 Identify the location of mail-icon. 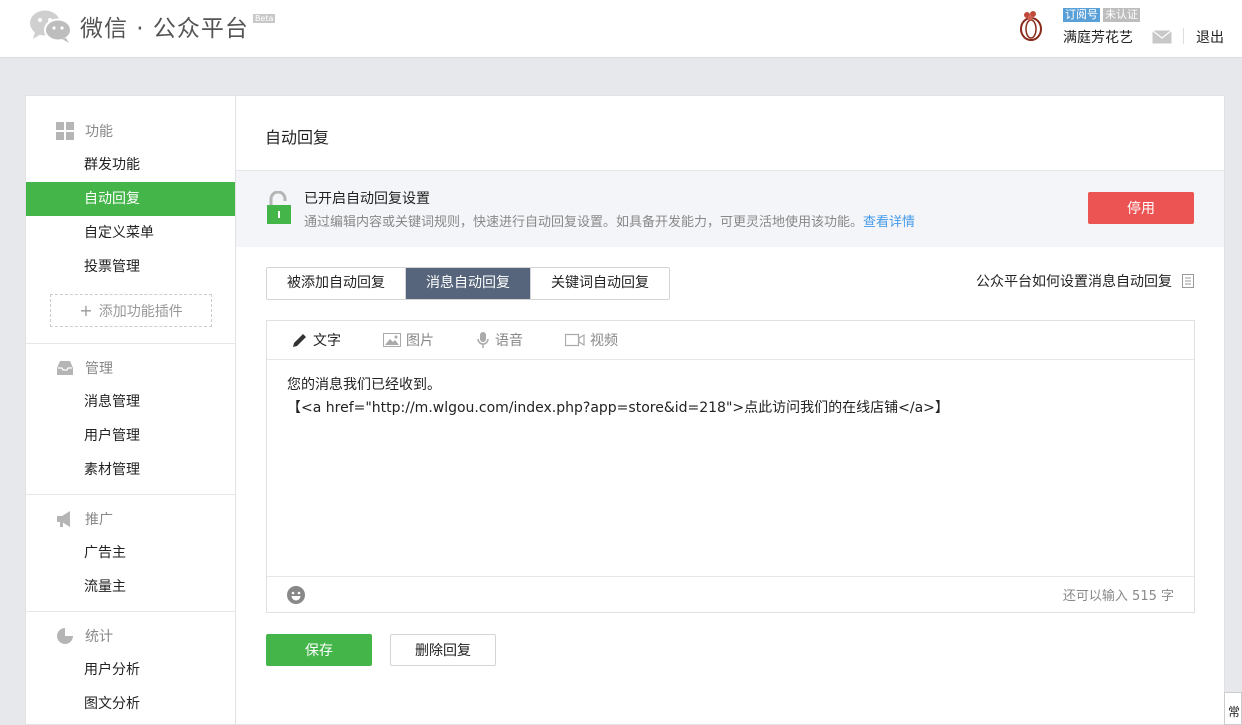
(1162, 37).